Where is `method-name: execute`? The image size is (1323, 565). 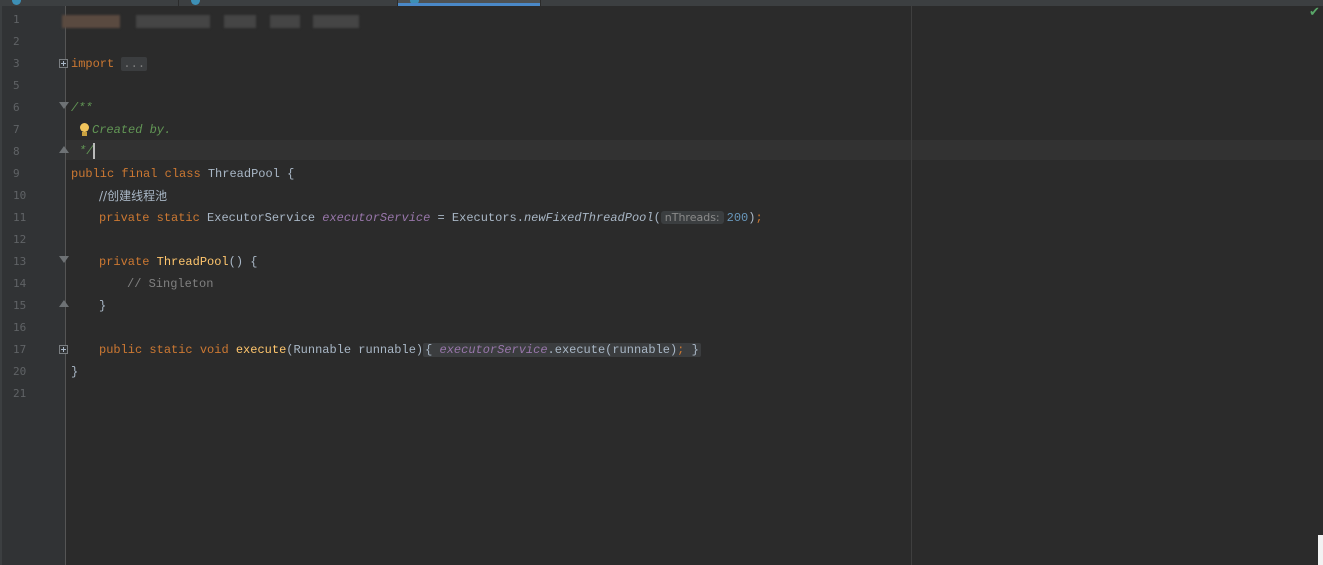 method-name: execute is located at coordinates (261, 350).